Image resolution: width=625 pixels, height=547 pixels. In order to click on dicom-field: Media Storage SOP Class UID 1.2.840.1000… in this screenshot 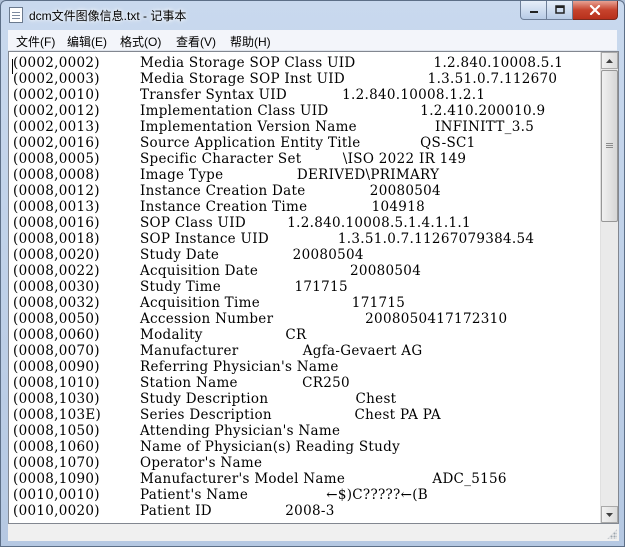, I will do `click(352, 63)`.